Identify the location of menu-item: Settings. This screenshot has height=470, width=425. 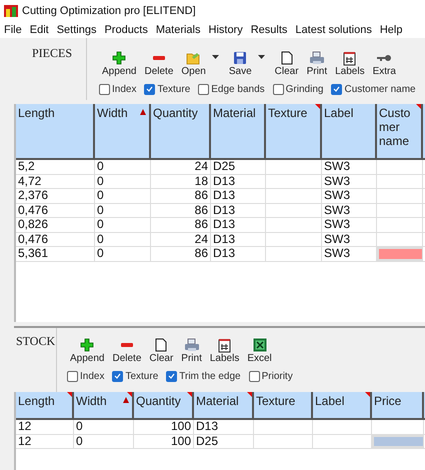
(76, 30).